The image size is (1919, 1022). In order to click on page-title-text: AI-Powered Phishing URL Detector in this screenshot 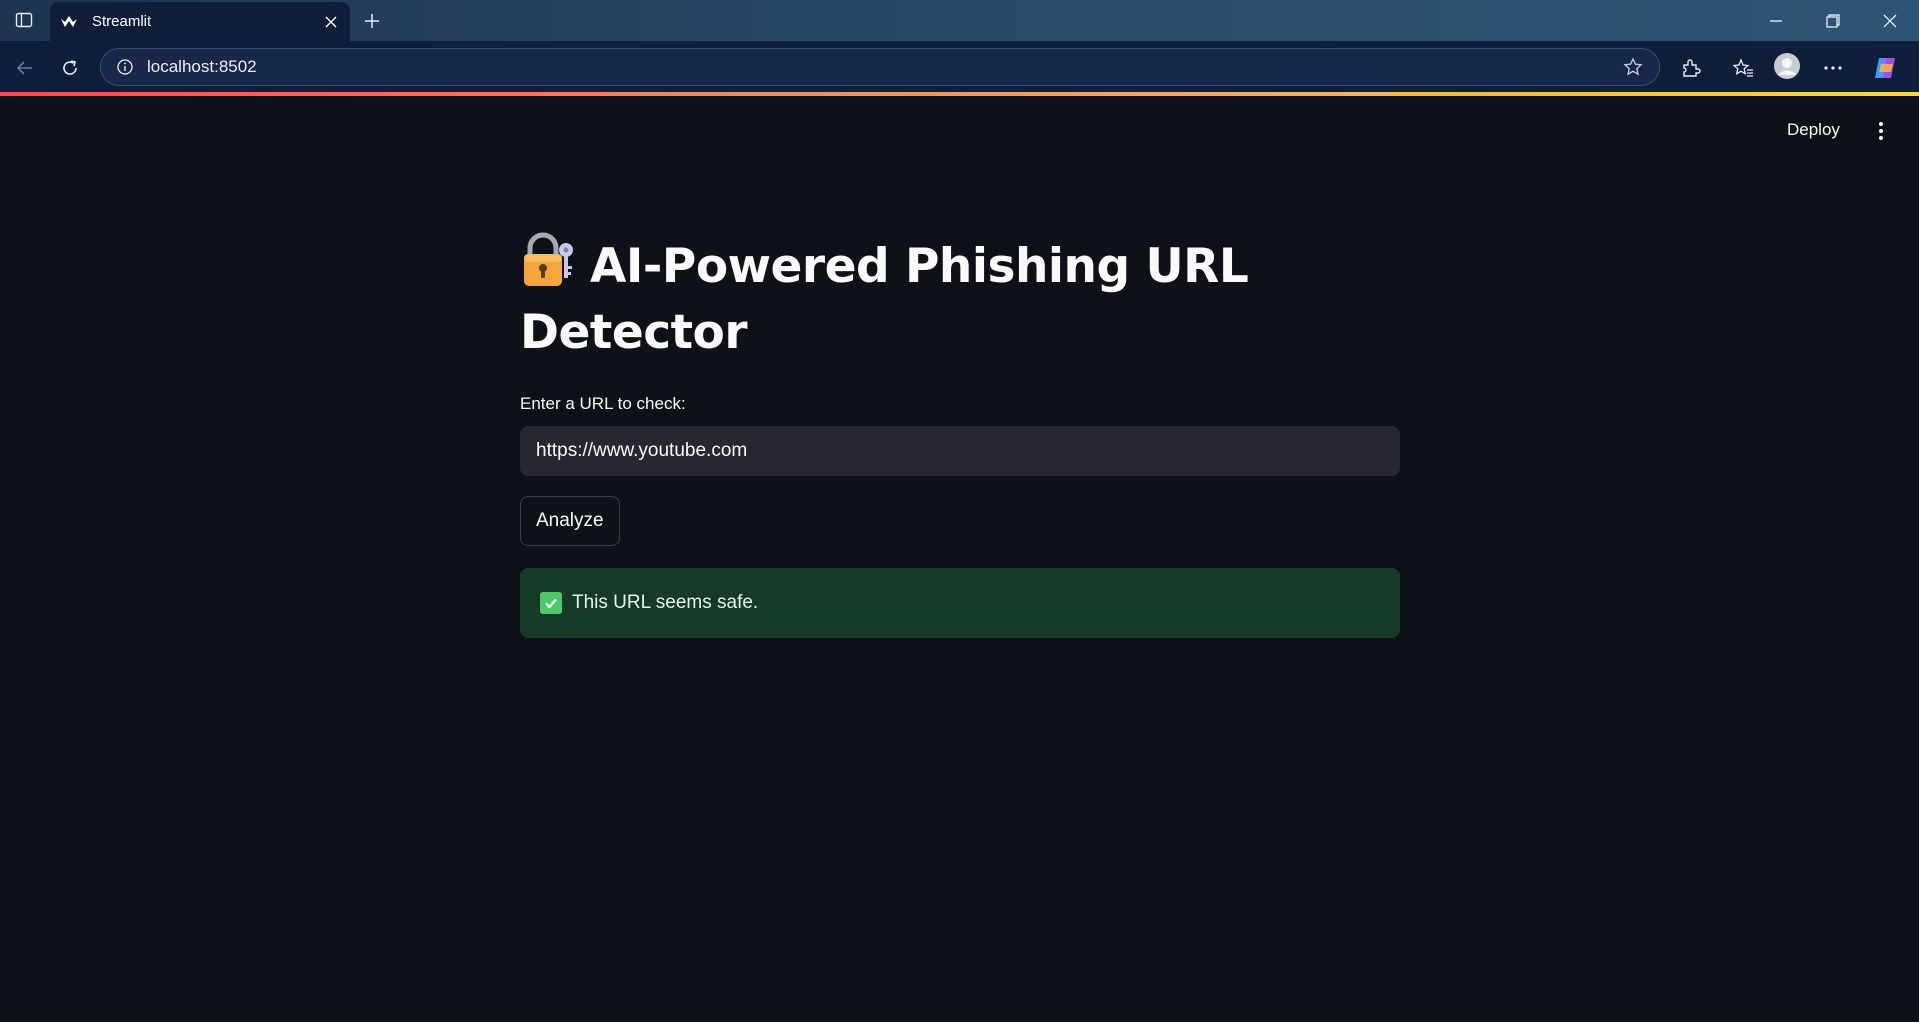, I will do `click(884, 299)`.